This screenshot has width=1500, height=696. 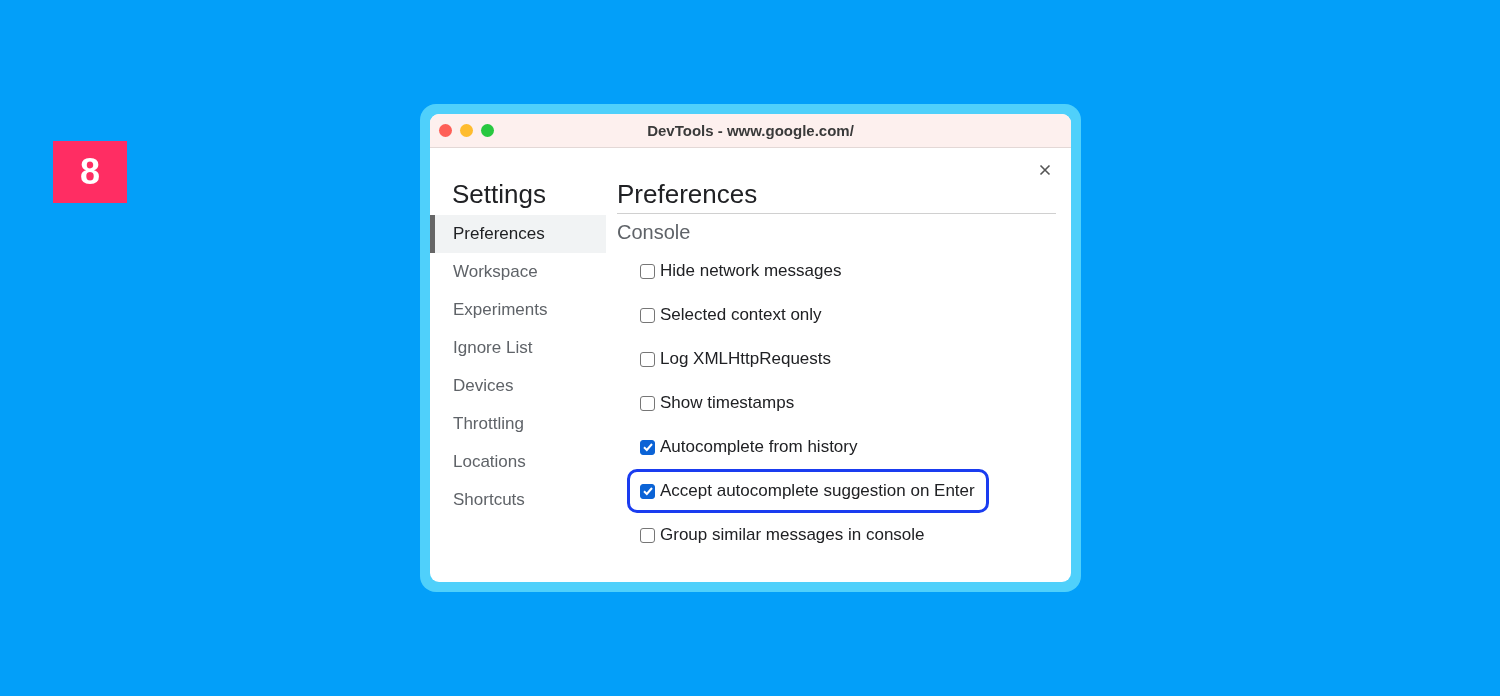 I want to click on checkbox-label: Hide network messages, so click(x=751, y=271).